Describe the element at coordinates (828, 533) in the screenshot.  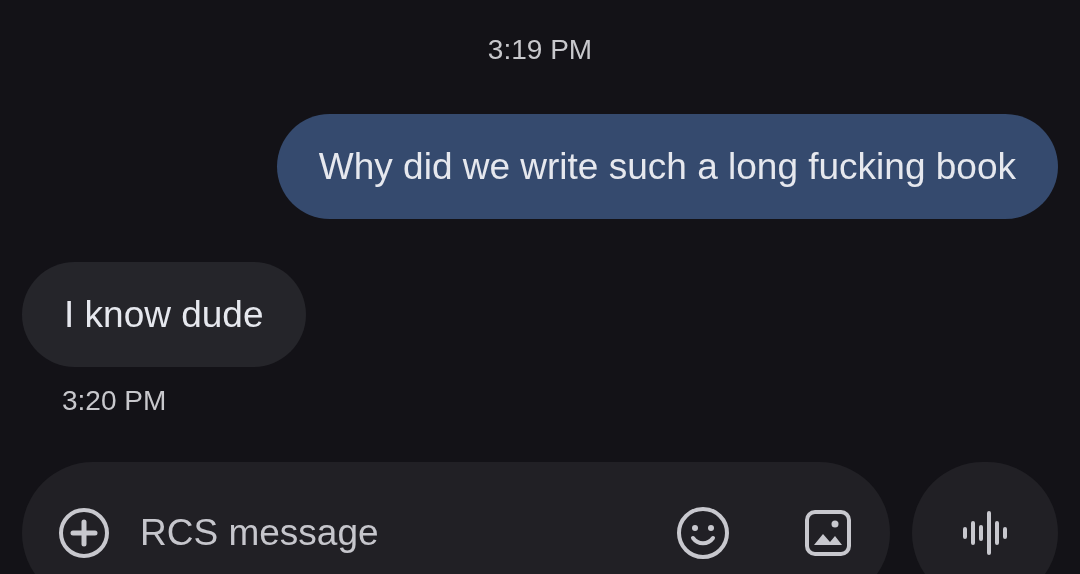
I see `image-icon` at that location.